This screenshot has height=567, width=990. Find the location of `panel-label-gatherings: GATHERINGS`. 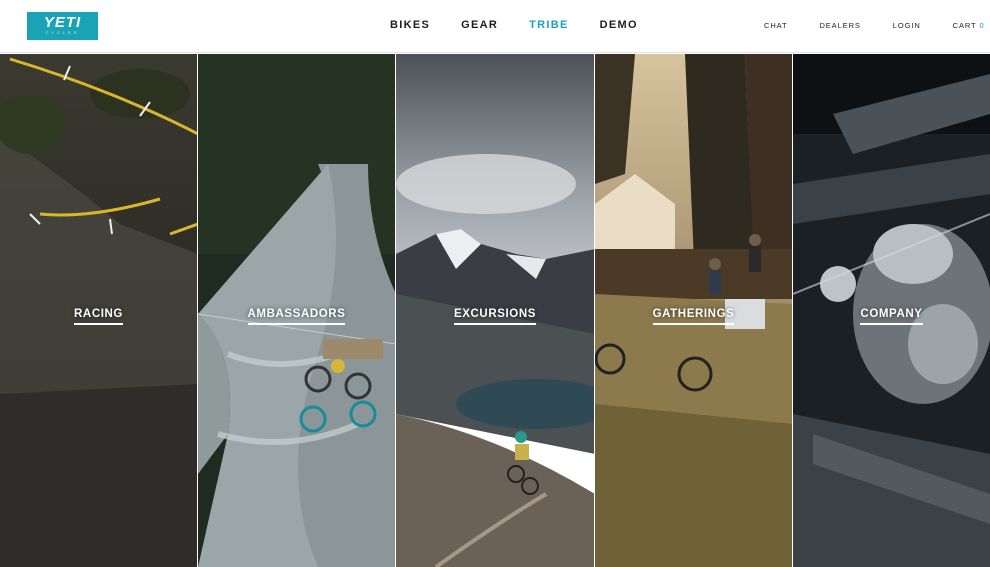

panel-label-gatherings: GATHERINGS is located at coordinates (693, 314).